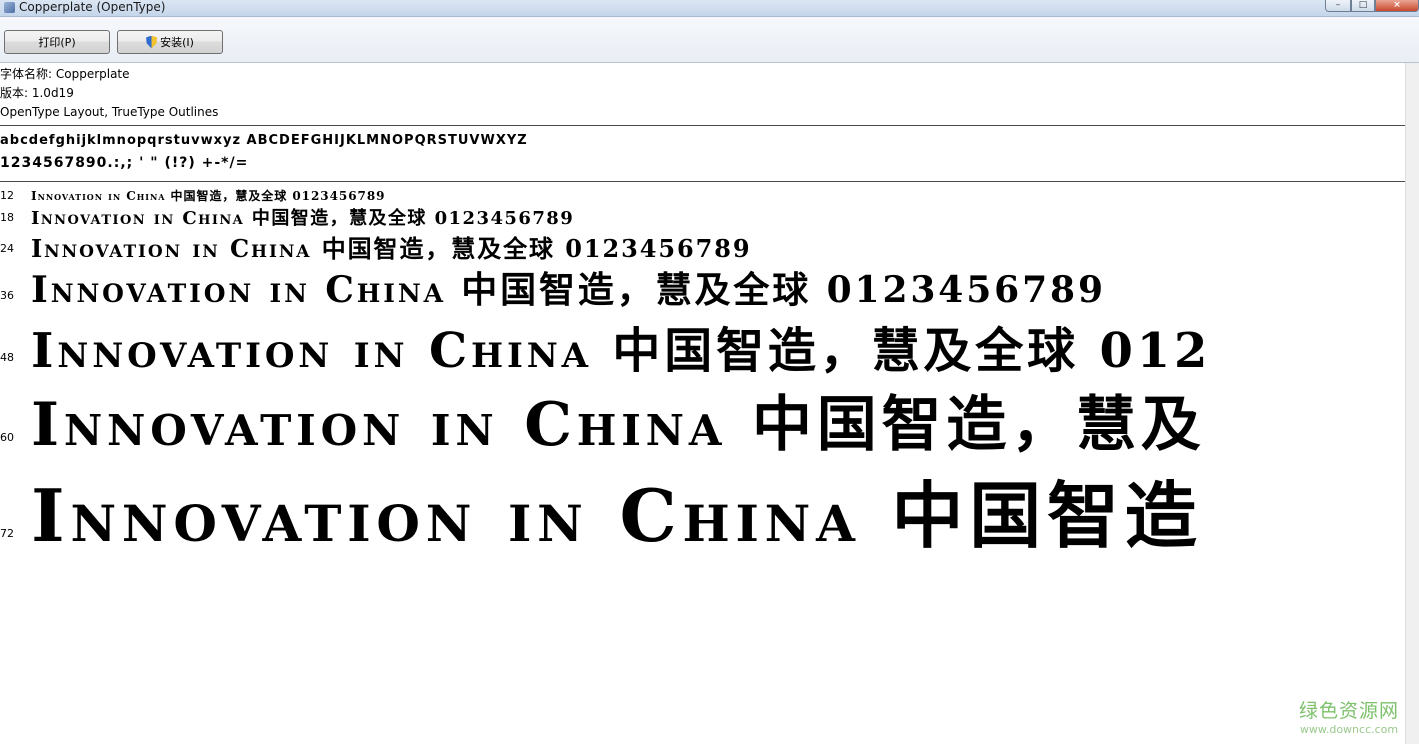 This screenshot has height=744, width=1419. Describe the element at coordinates (1397, 6) in the screenshot. I see `close-button: ×` at that location.